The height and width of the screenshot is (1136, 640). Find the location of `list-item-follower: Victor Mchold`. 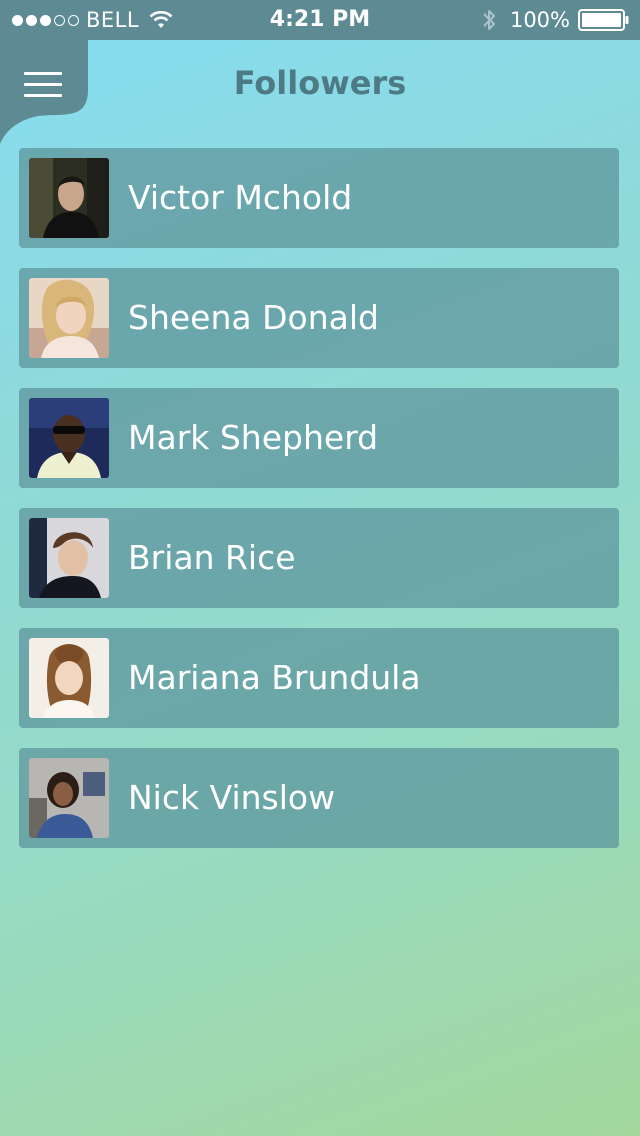

list-item-follower: Victor Mchold is located at coordinates (319, 198).